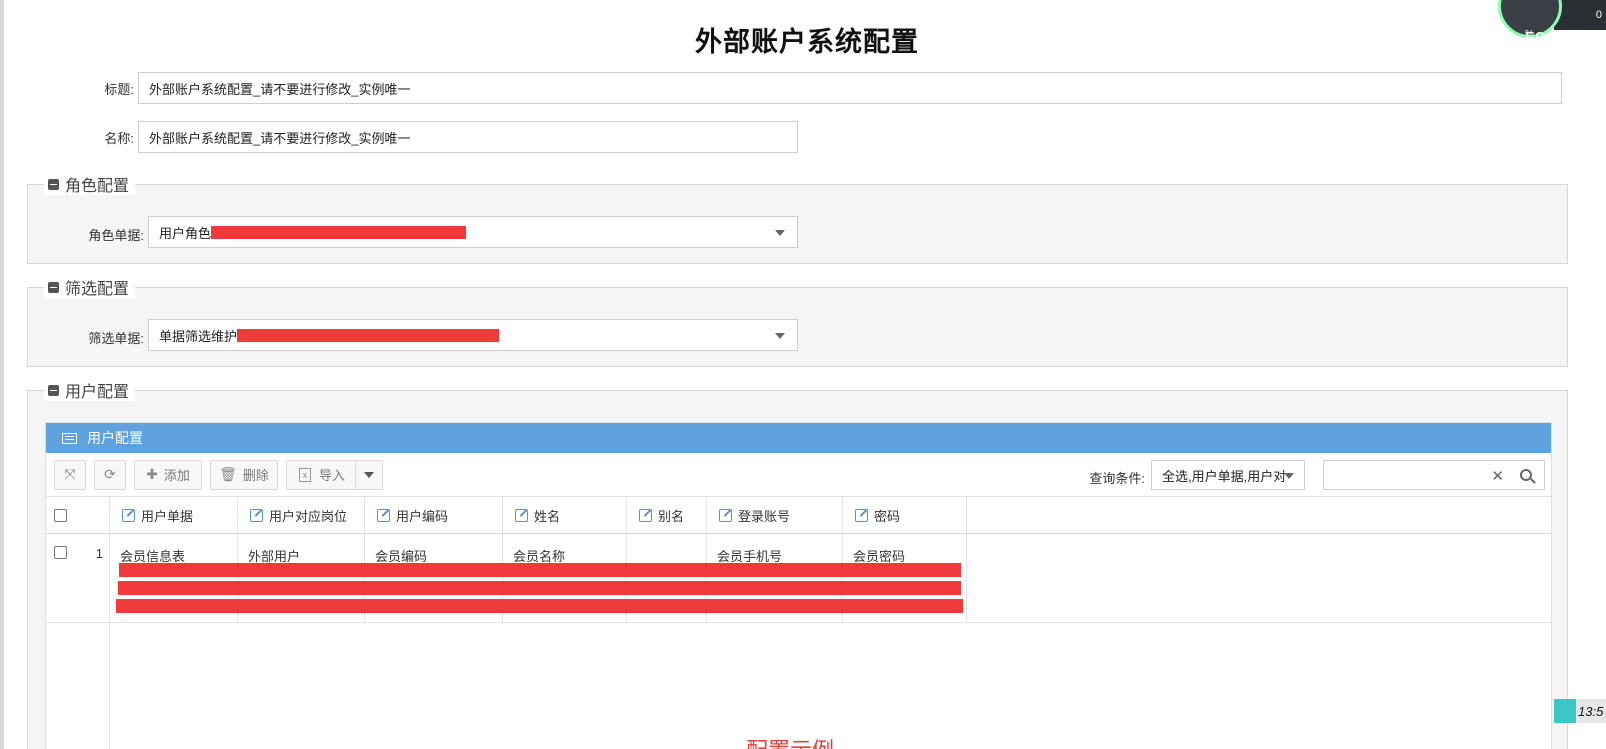 Image resolution: width=1606 pixels, height=749 pixels. Describe the element at coordinates (1529, 34) in the screenshot. I see `cpu-percent-unit: %` at that location.